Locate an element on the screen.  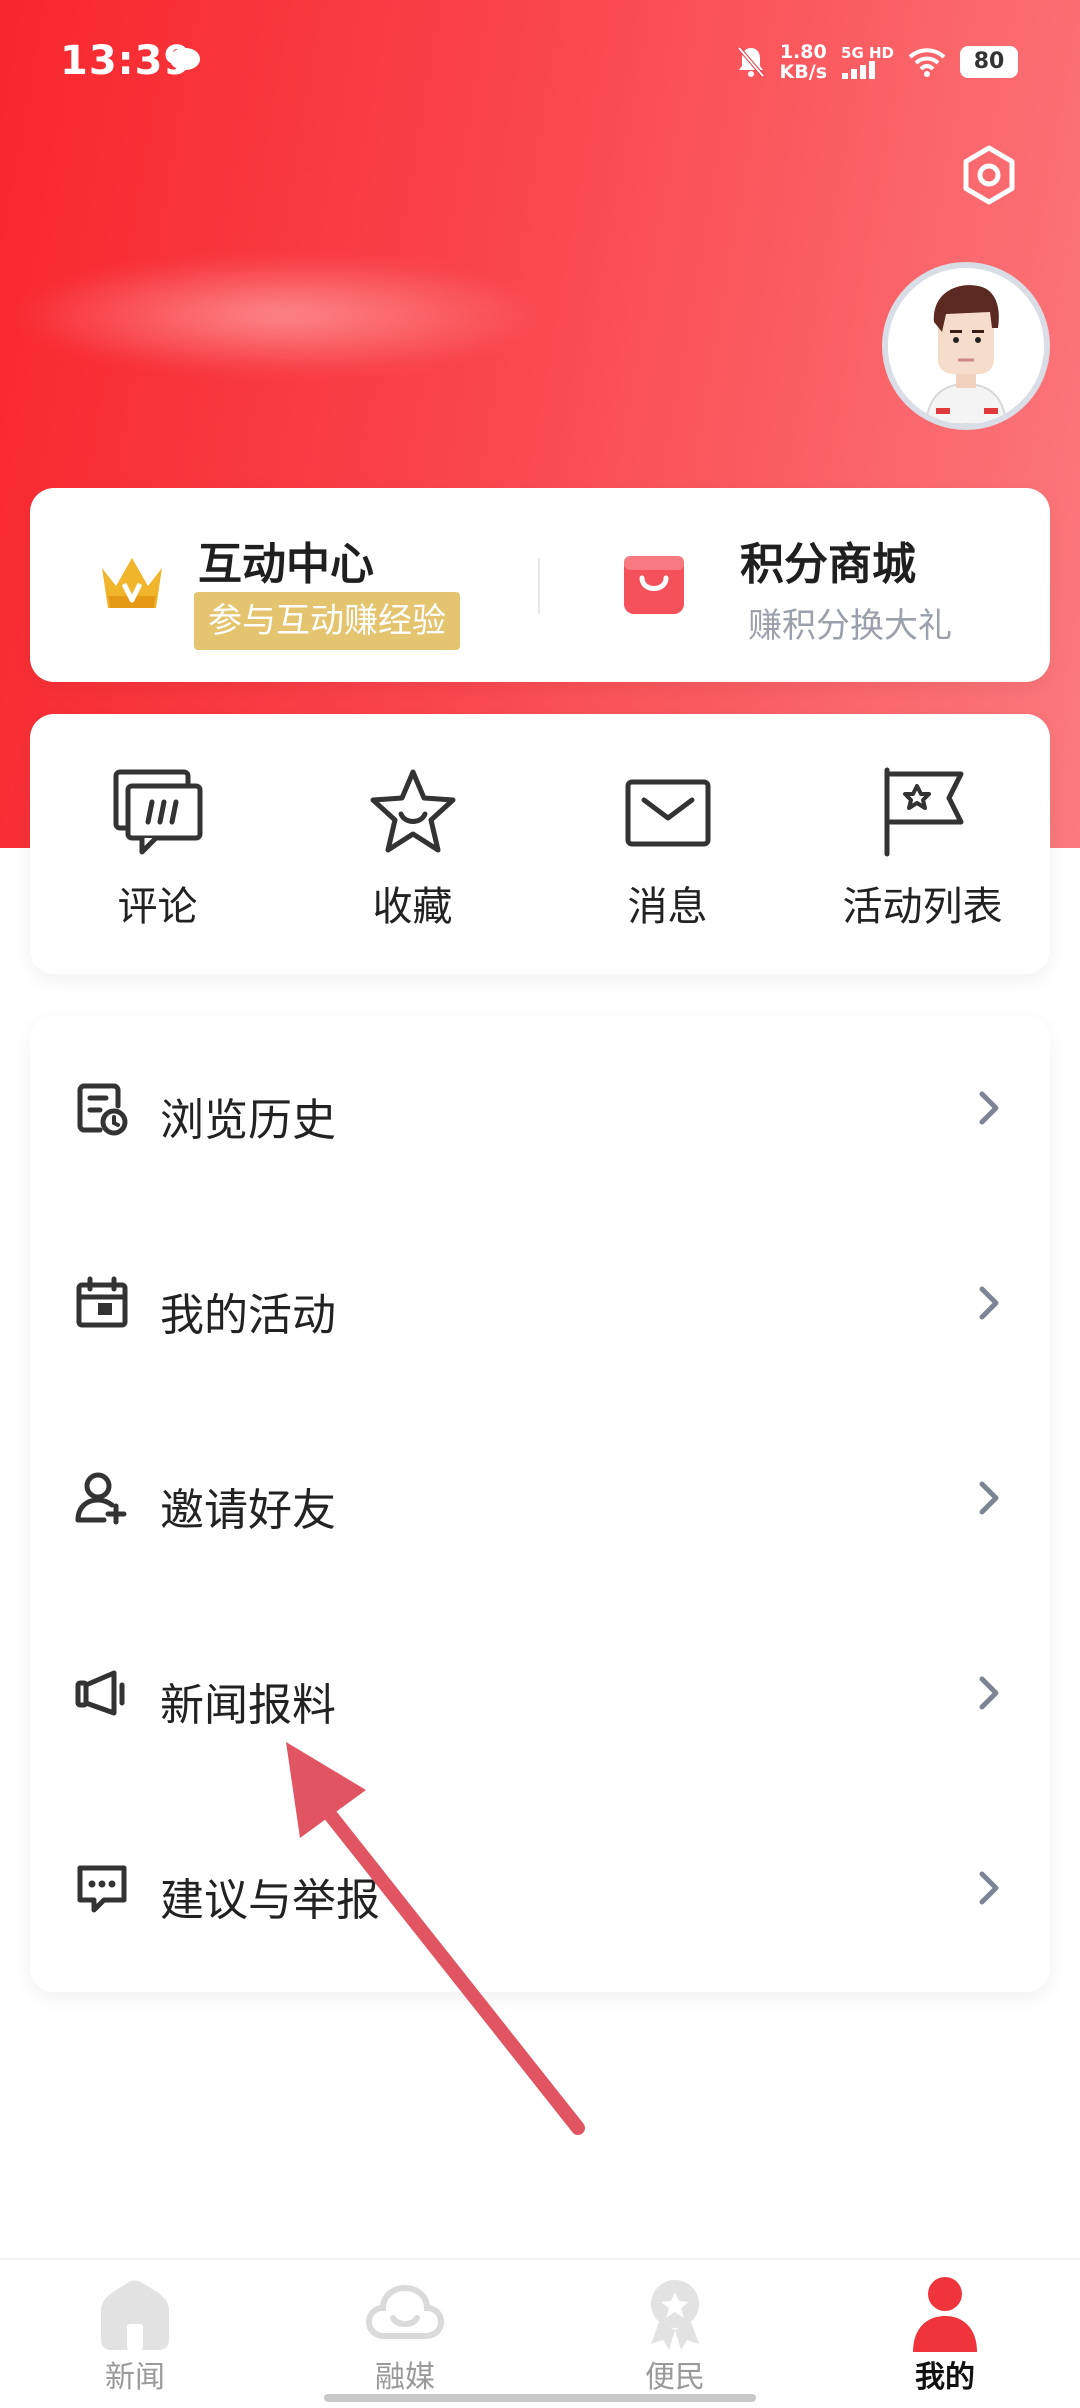
user-icon is located at coordinates (945, 2314).